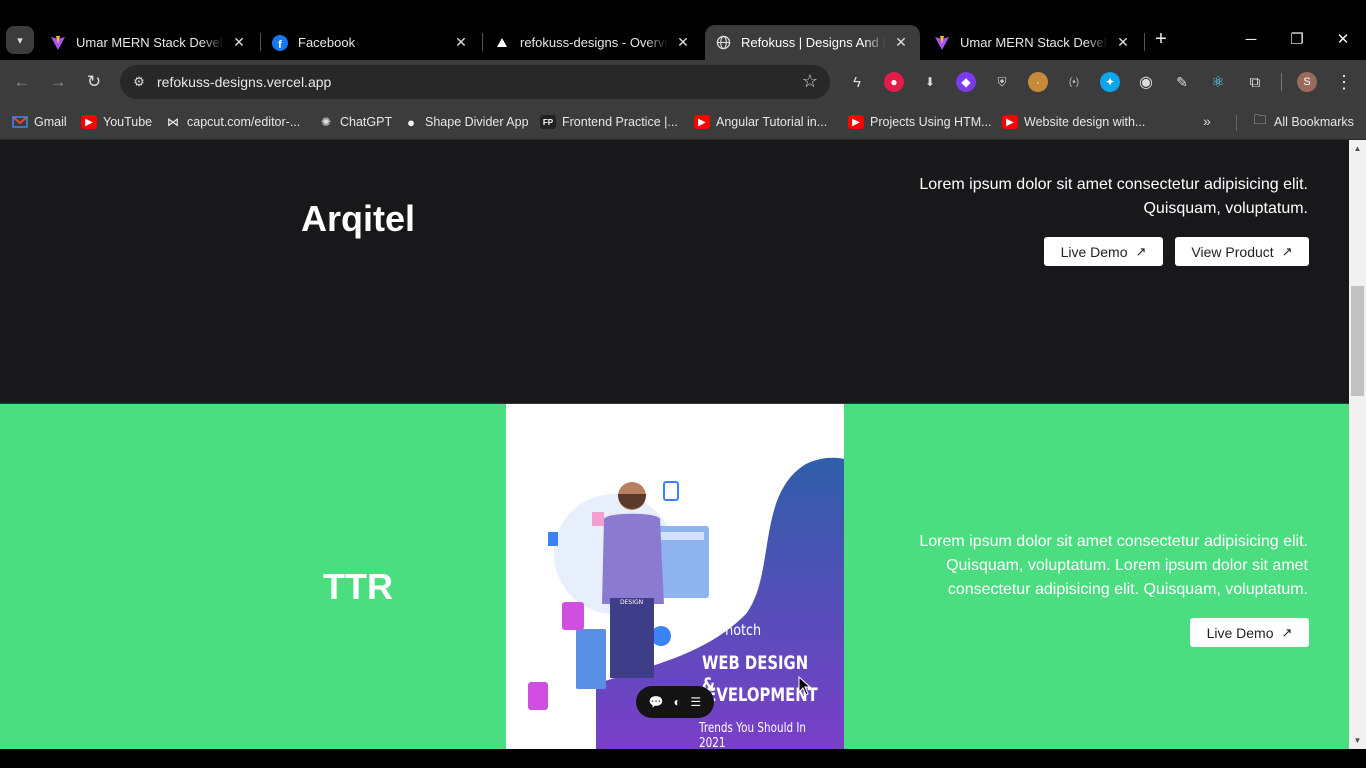  I want to click on profile-avatar: S, so click(1307, 82).